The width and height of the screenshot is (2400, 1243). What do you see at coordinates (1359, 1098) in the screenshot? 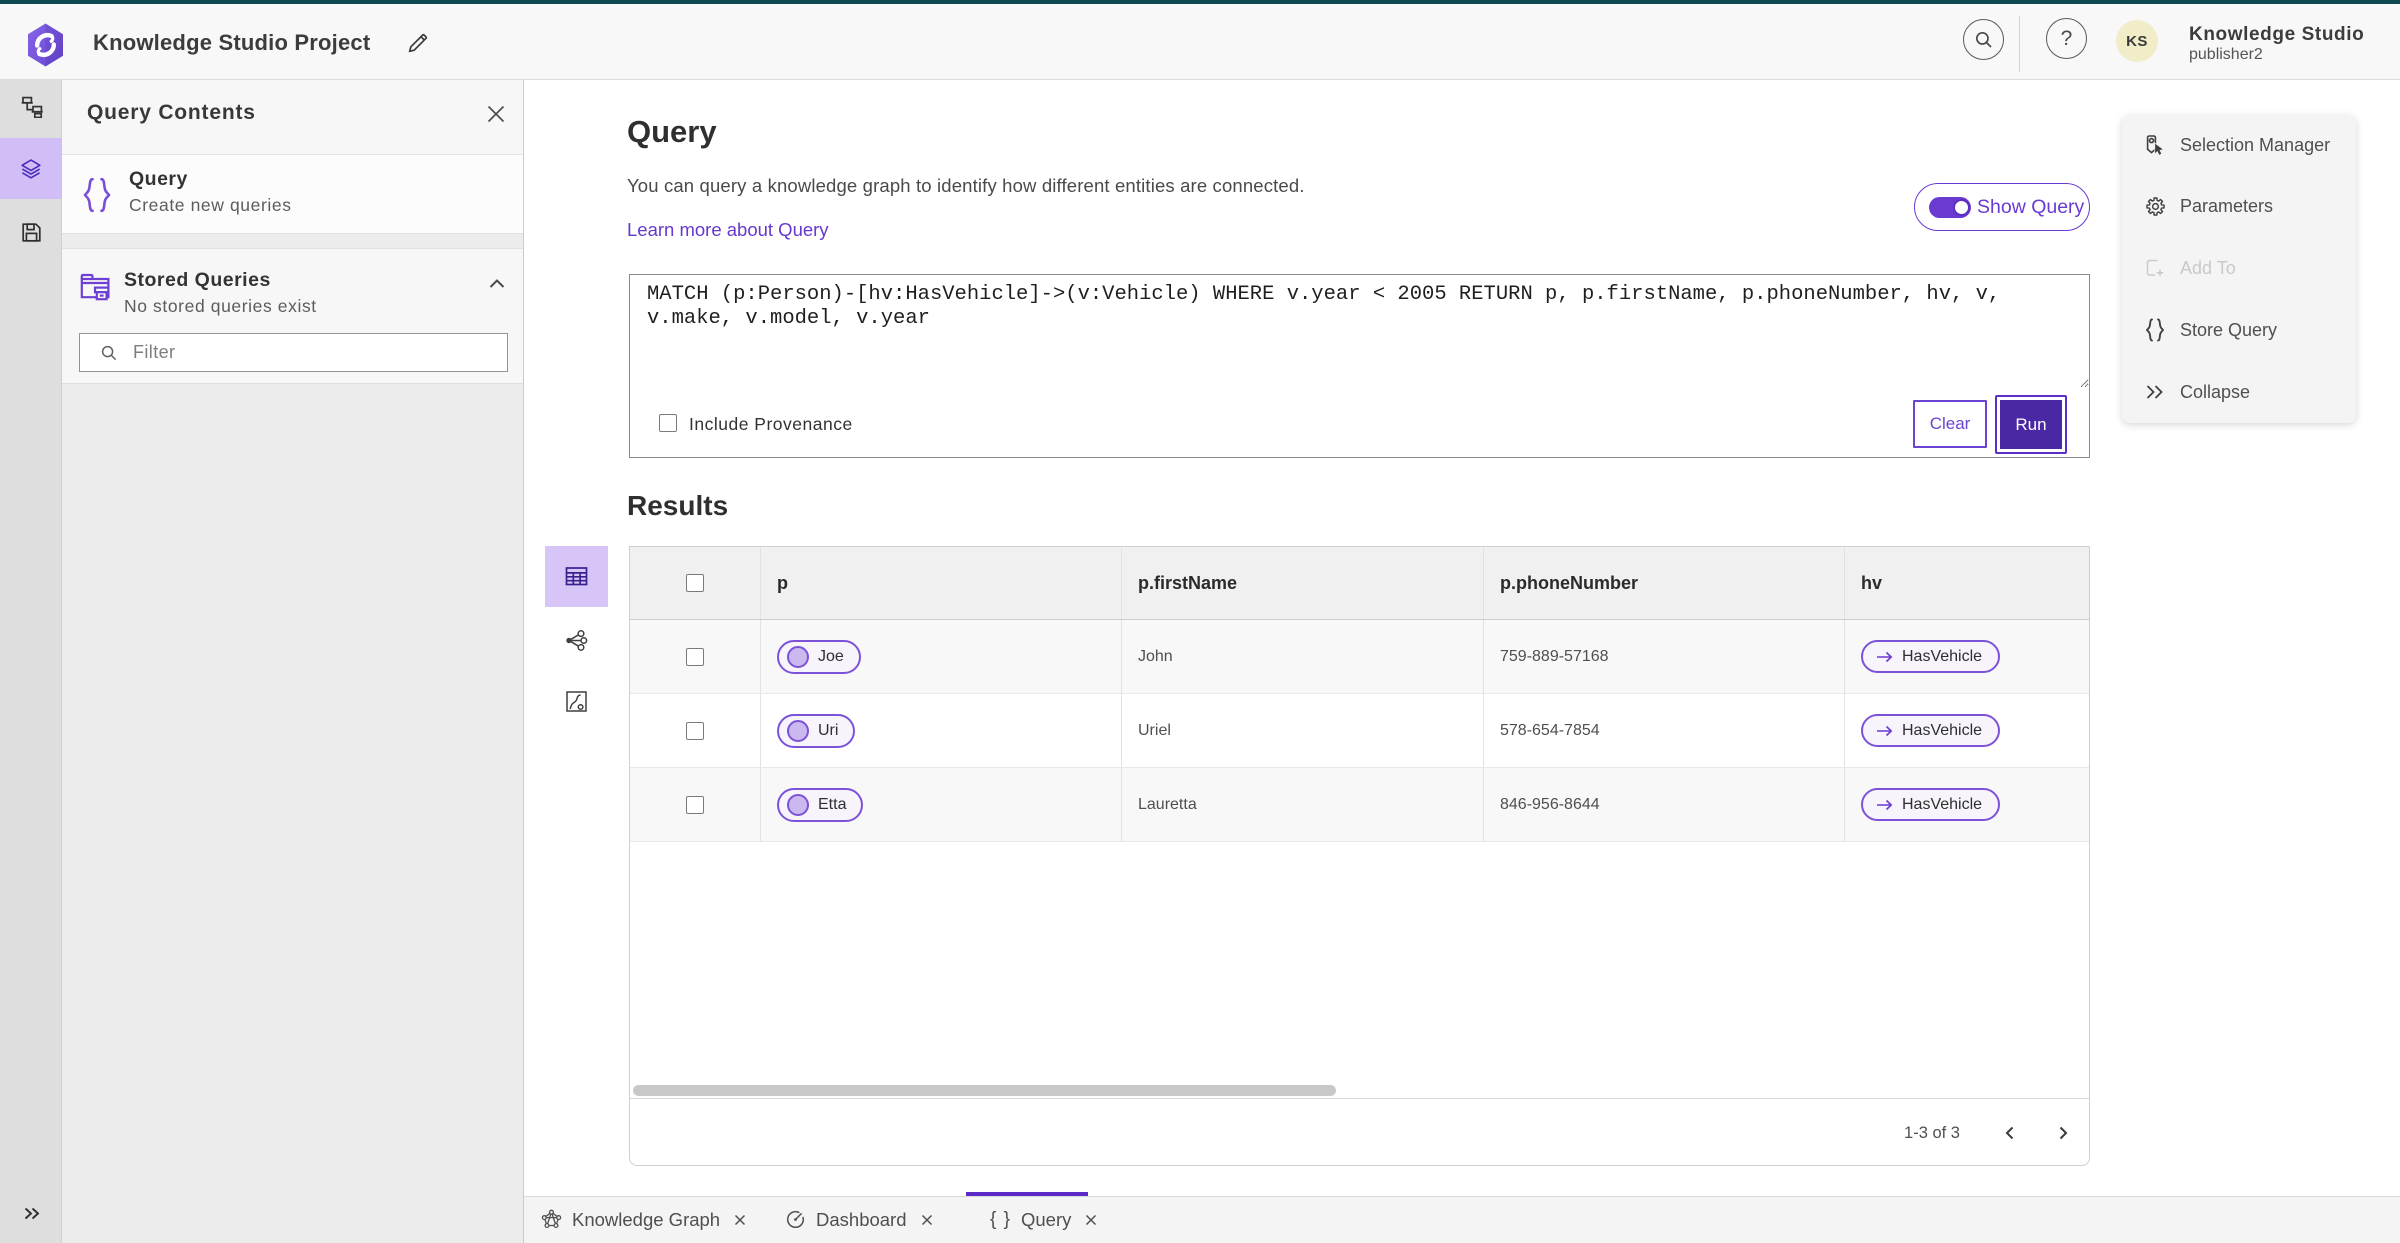
I see `pagination-divider` at bounding box center [1359, 1098].